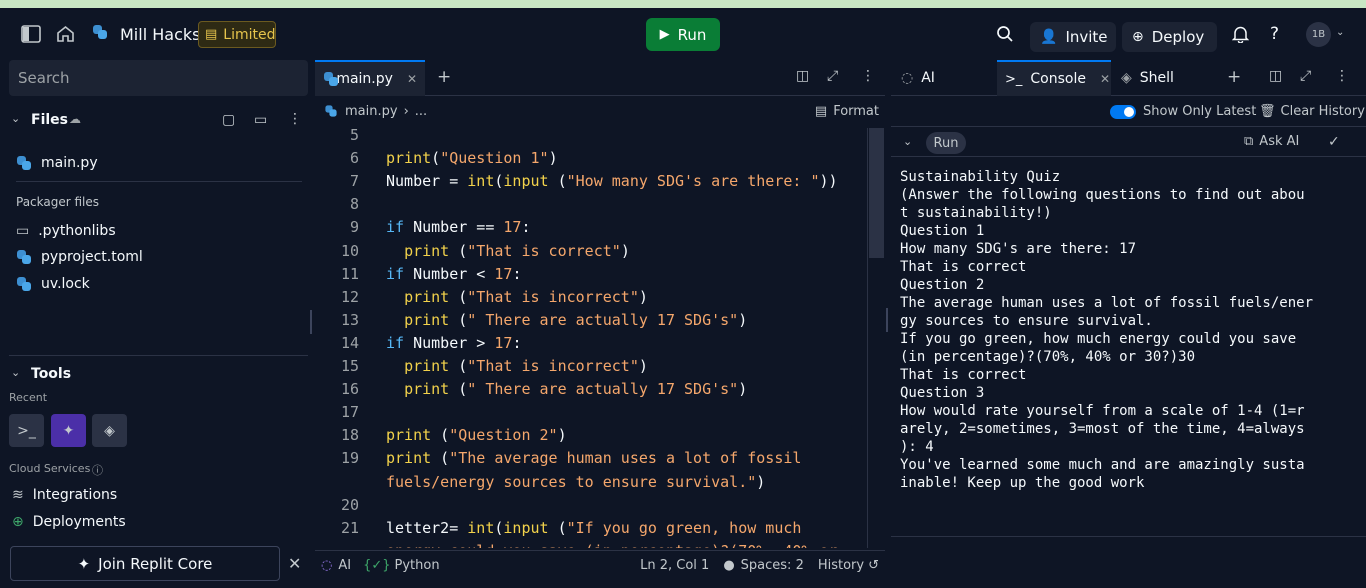  Describe the element at coordinates (476, 435) in the screenshot. I see `code-line: print ("Question 2")` at that location.